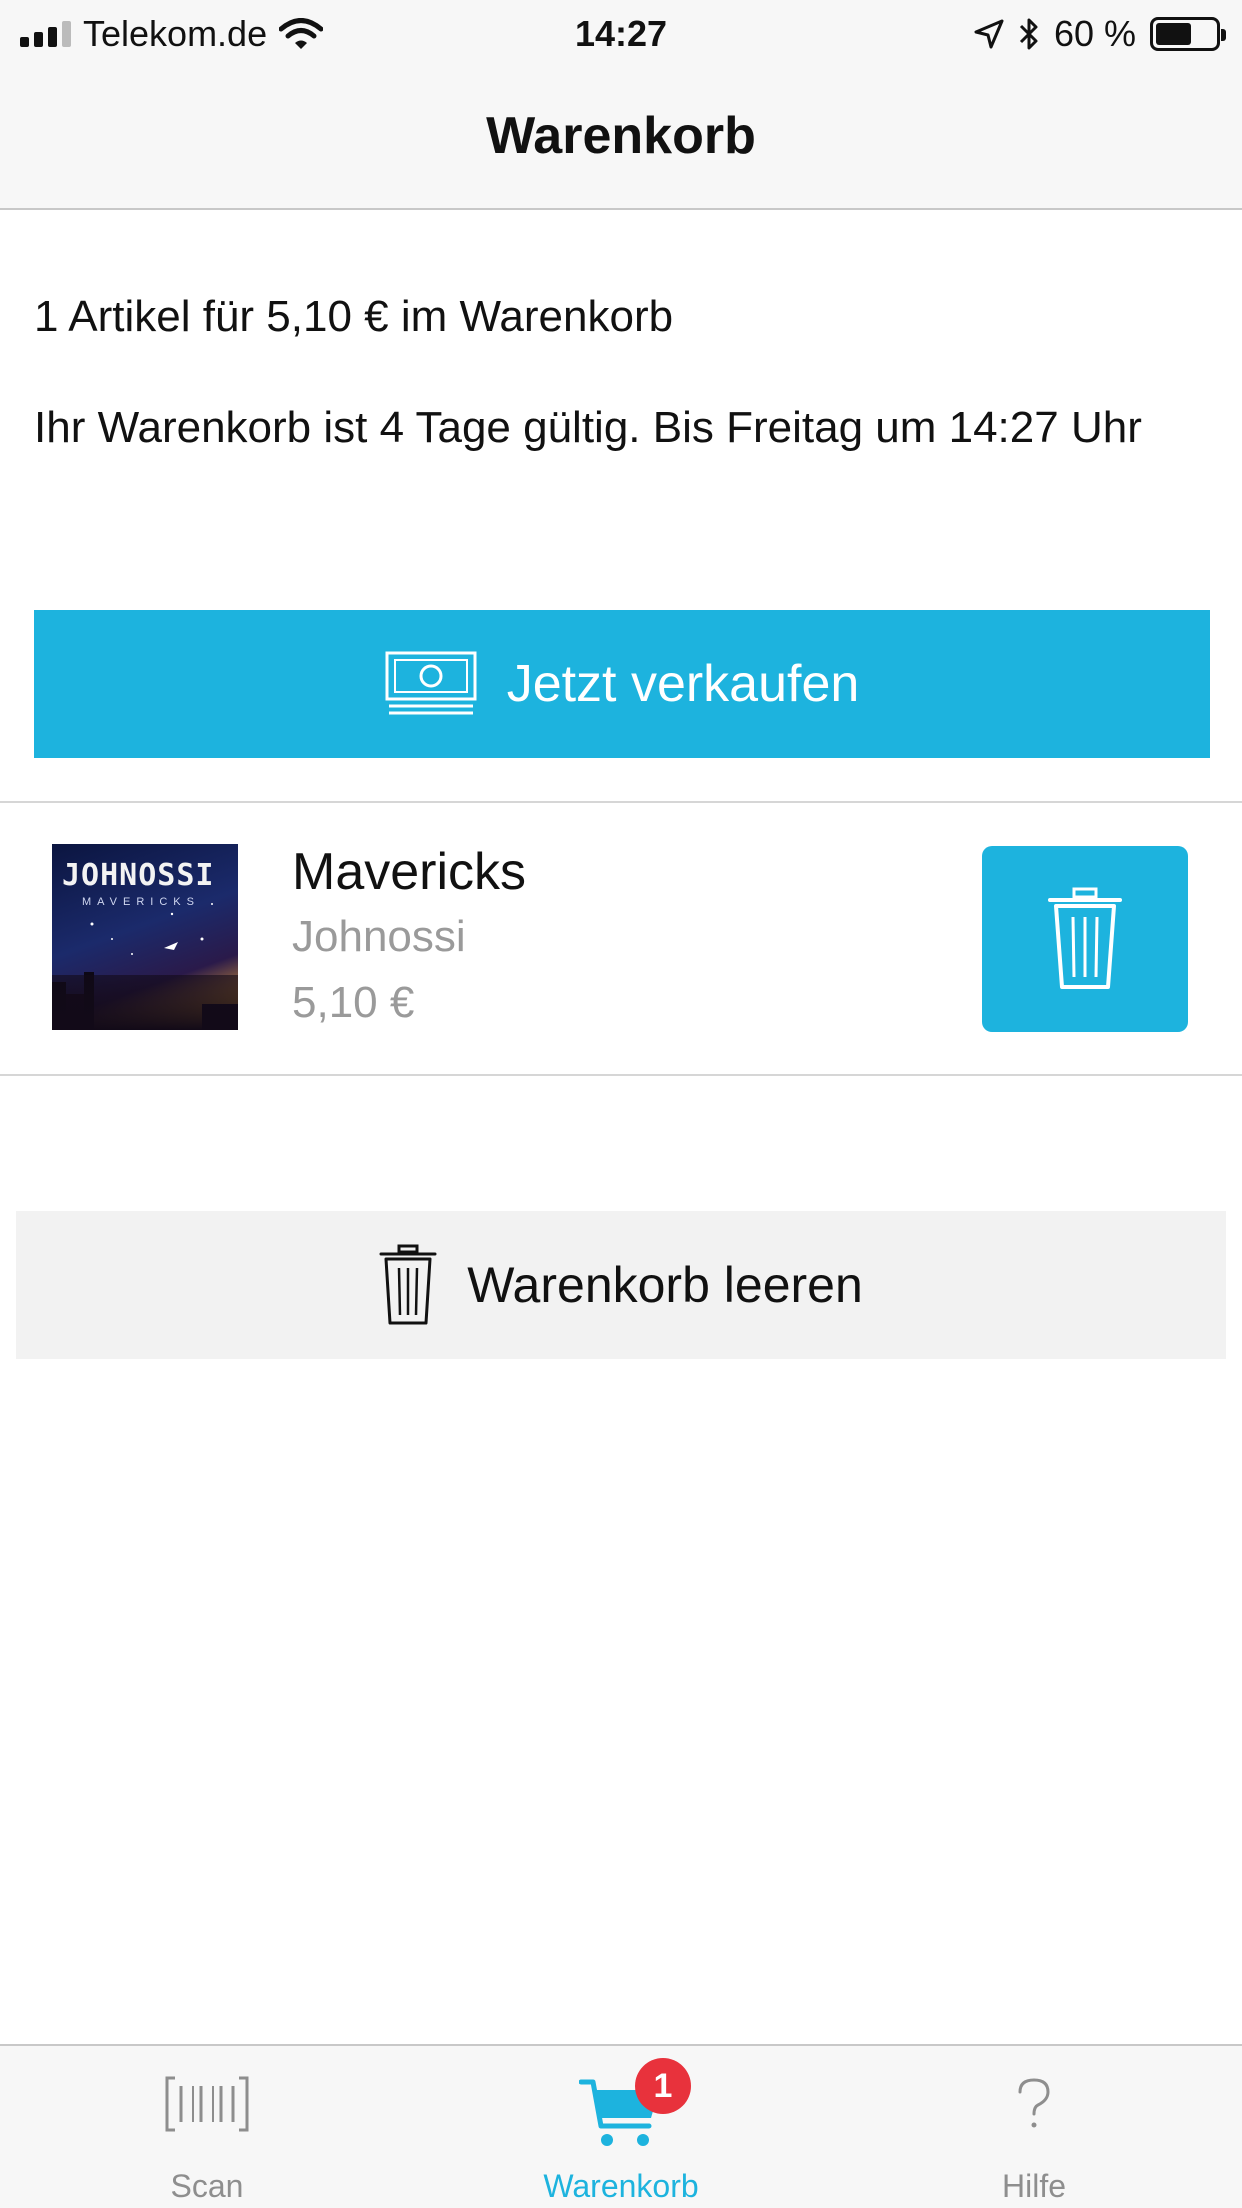  Describe the element at coordinates (145, 1002) in the screenshot. I see `cover-city` at that location.